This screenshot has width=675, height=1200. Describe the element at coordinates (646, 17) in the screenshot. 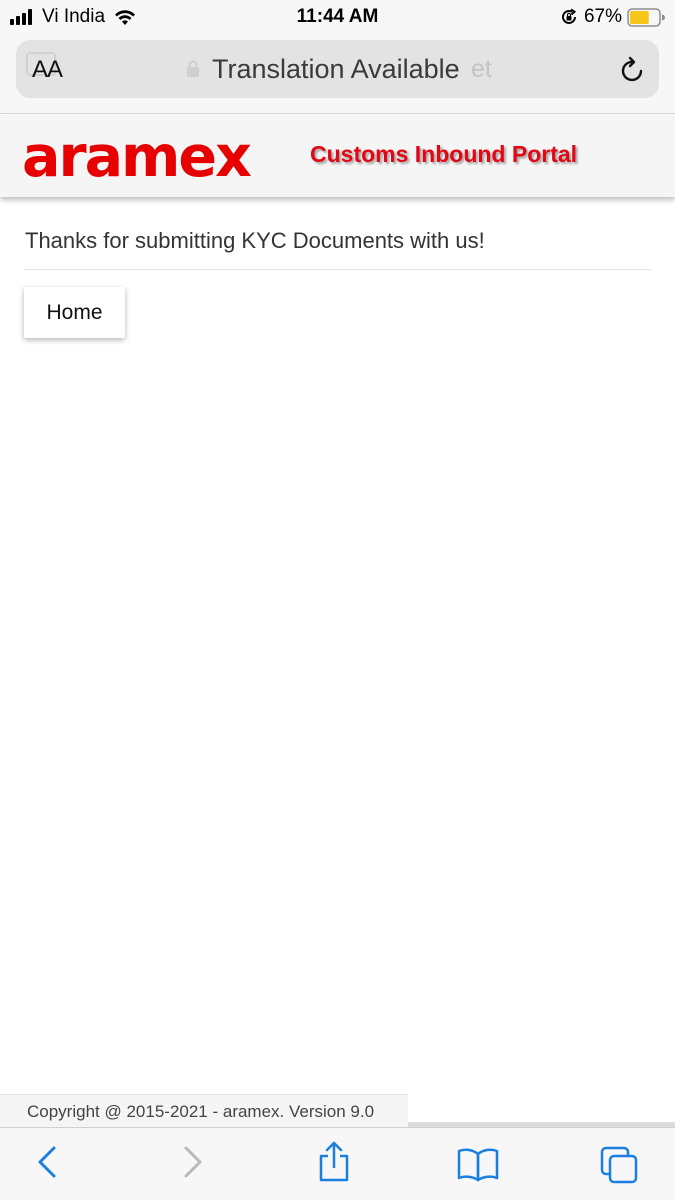

I see `battery-icon` at that location.